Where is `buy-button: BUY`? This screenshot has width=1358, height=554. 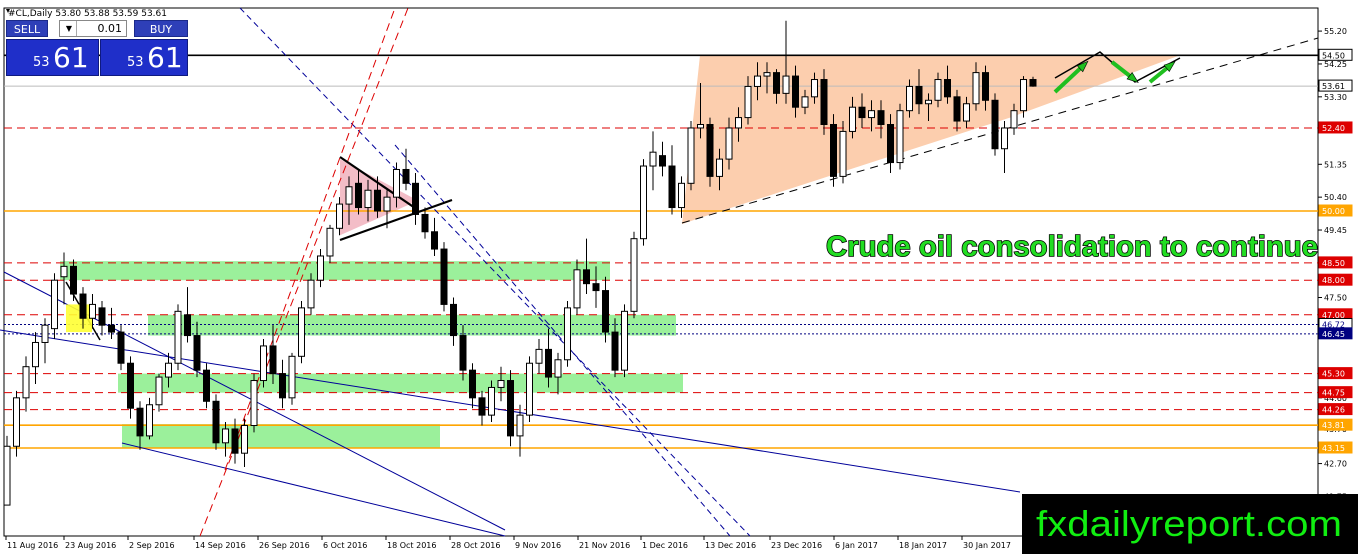
buy-button: BUY is located at coordinates (161, 28).